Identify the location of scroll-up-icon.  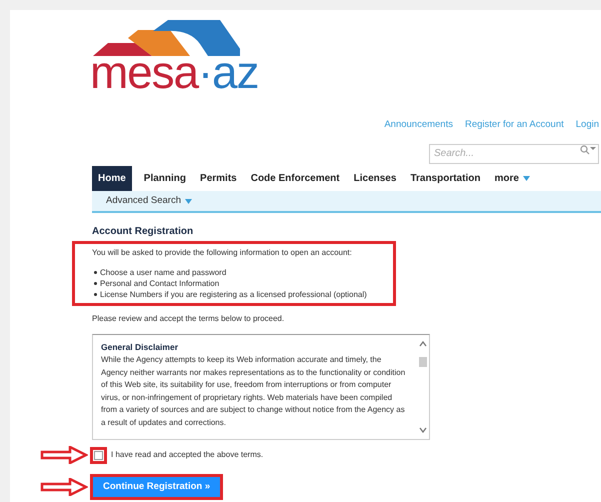
(423, 344).